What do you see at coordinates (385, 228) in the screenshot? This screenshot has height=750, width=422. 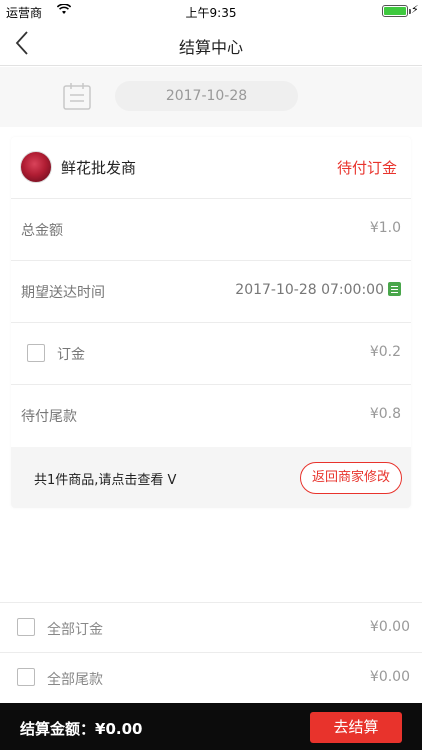 I see `total-amount-value: ¥1.0` at bounding box center [385, 228].